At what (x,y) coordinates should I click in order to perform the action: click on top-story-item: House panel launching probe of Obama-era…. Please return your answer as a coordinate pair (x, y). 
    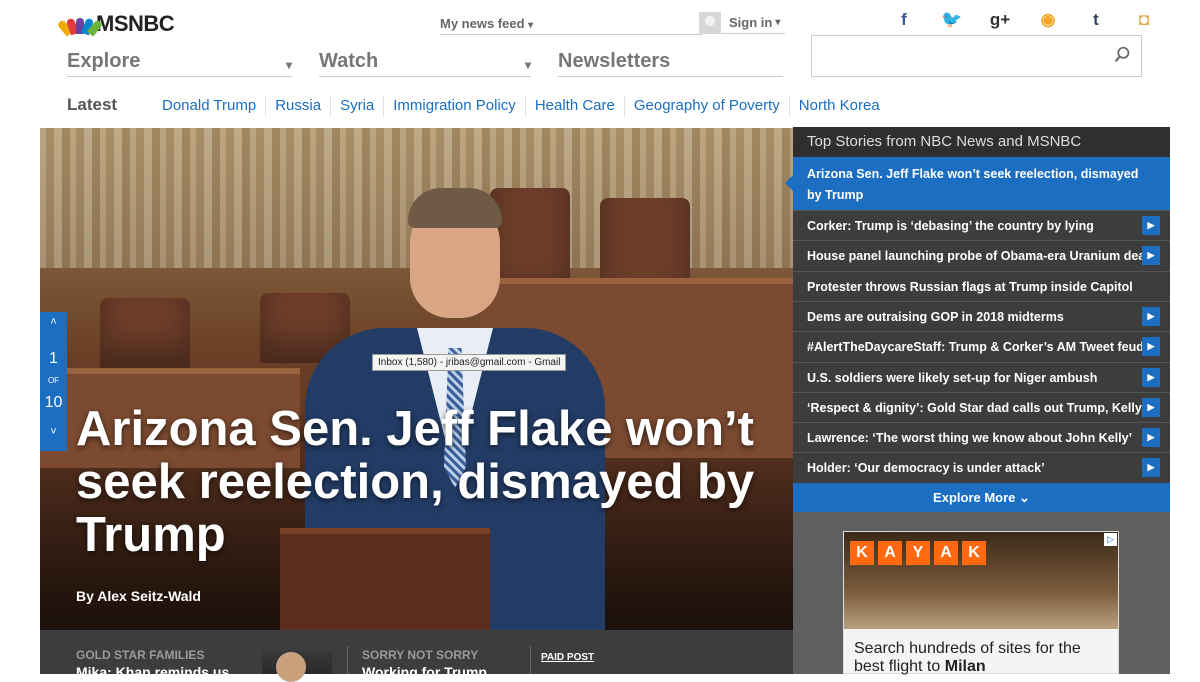
    Looking at the image, I should click on (981, 255).